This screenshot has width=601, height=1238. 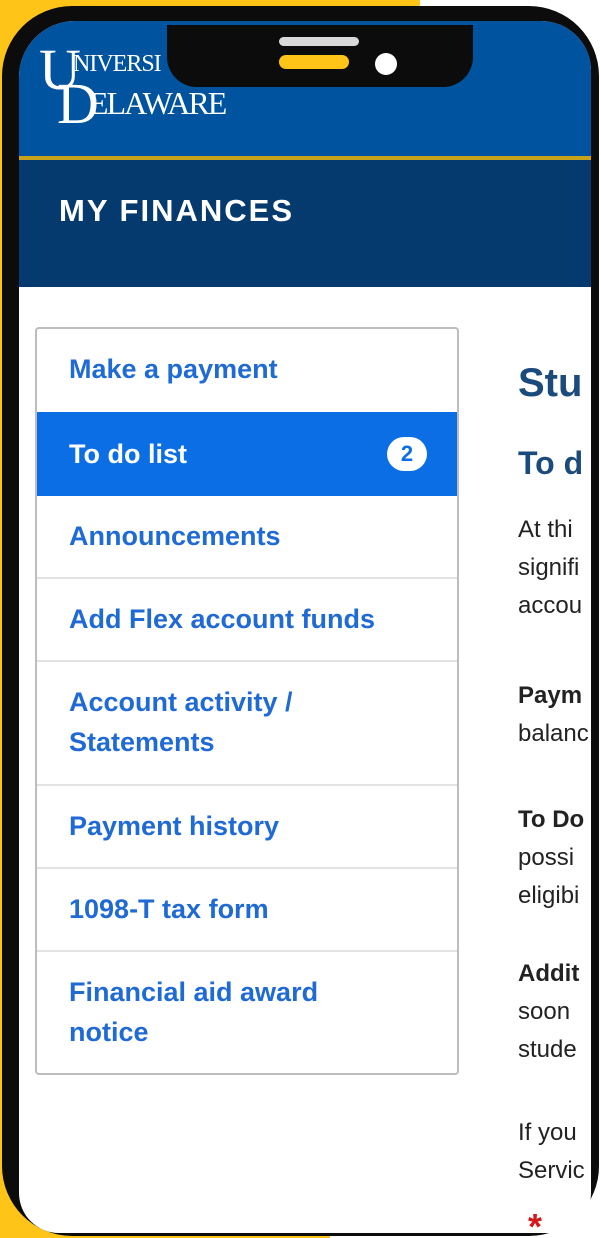 What do you see at coordinates (546, 857) in the screenshot?
I see `text-line: possi` at bounding box center [546, 857].